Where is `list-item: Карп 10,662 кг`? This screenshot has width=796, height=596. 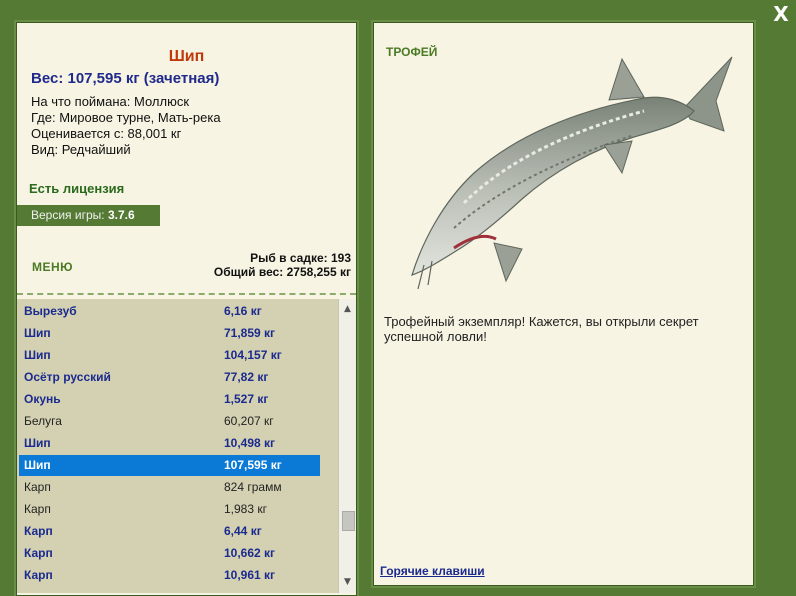 list-item: Карп 10,662 кг is located at coordinates (169, 553).